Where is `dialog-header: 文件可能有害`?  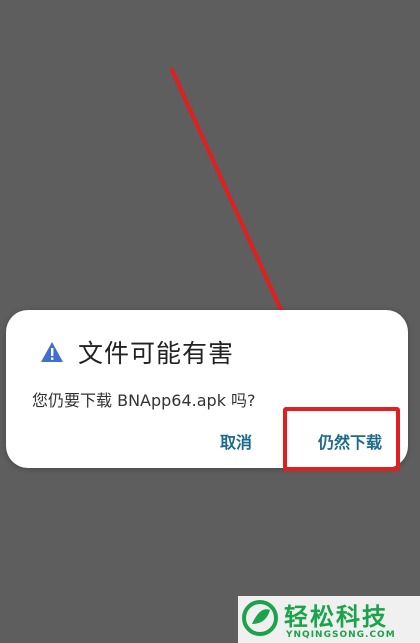 dialog-header: 文件可能有害 is located at coordinates (137, 352).